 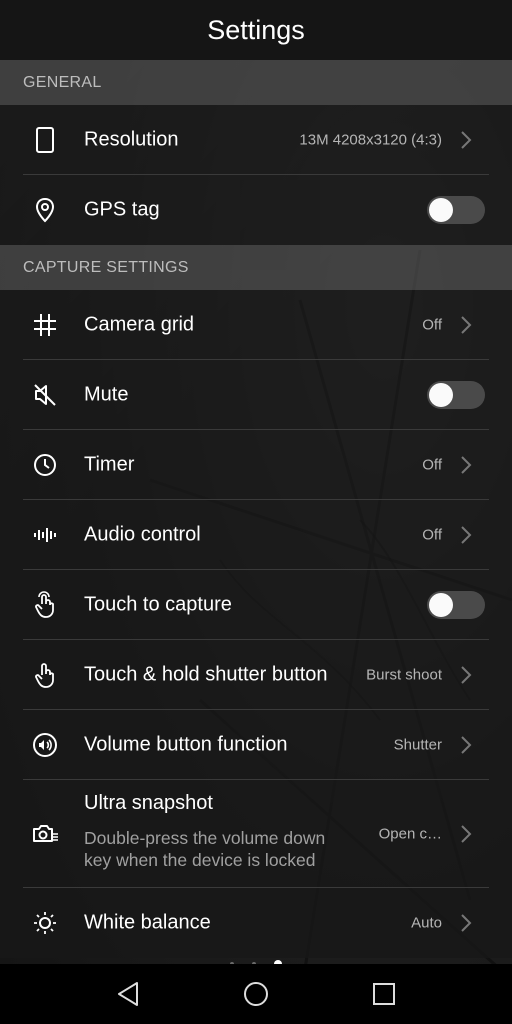 I want to click on phone-outline-icon, so click(x=45, y=140).